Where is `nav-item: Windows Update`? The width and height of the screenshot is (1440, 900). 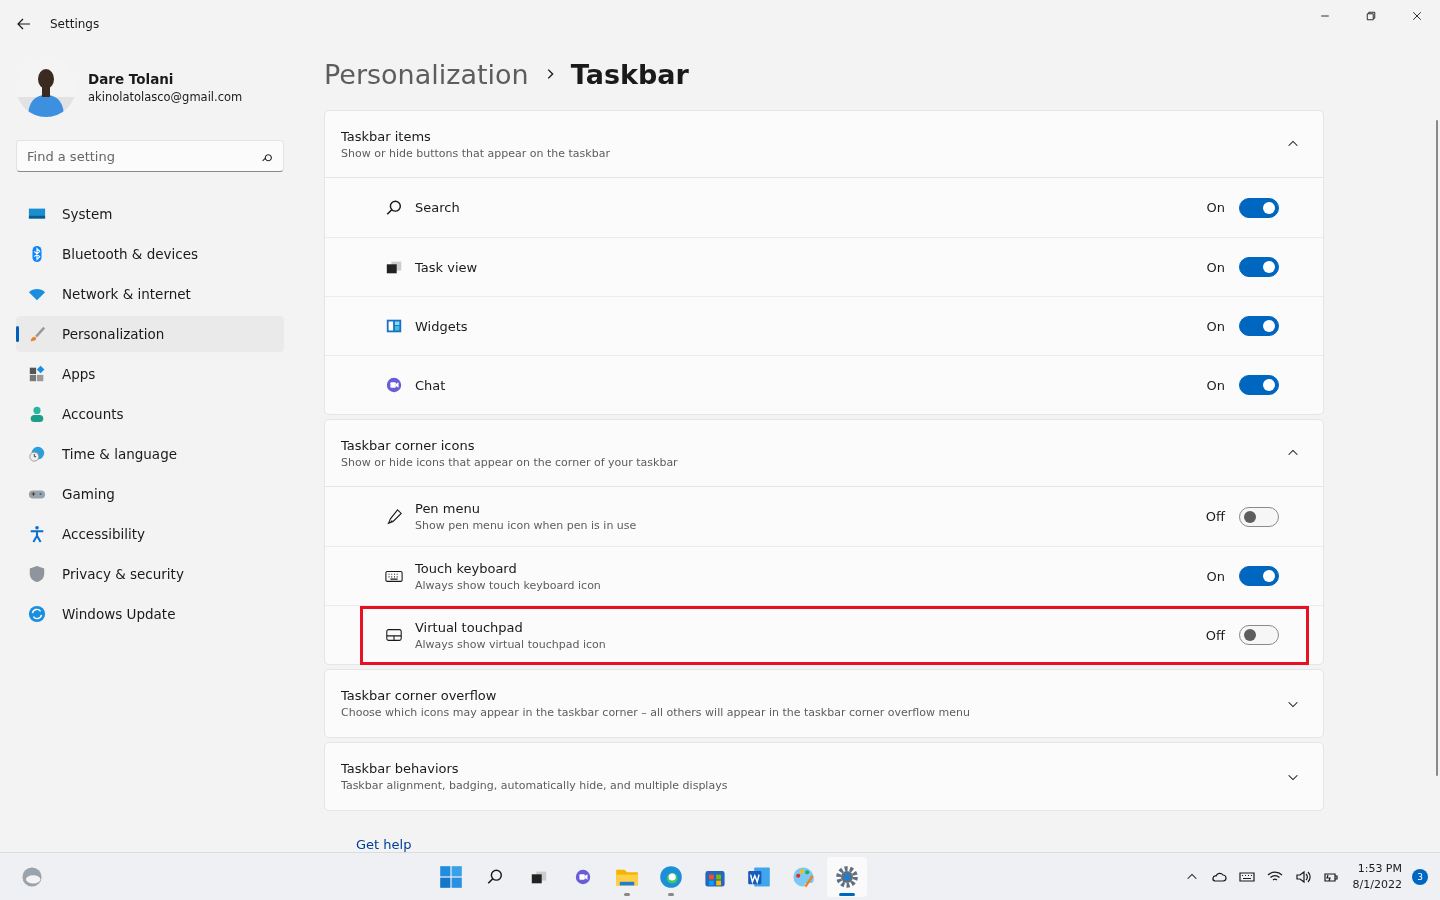
nav-item: Windows Update is located at coordinates (150, 614).